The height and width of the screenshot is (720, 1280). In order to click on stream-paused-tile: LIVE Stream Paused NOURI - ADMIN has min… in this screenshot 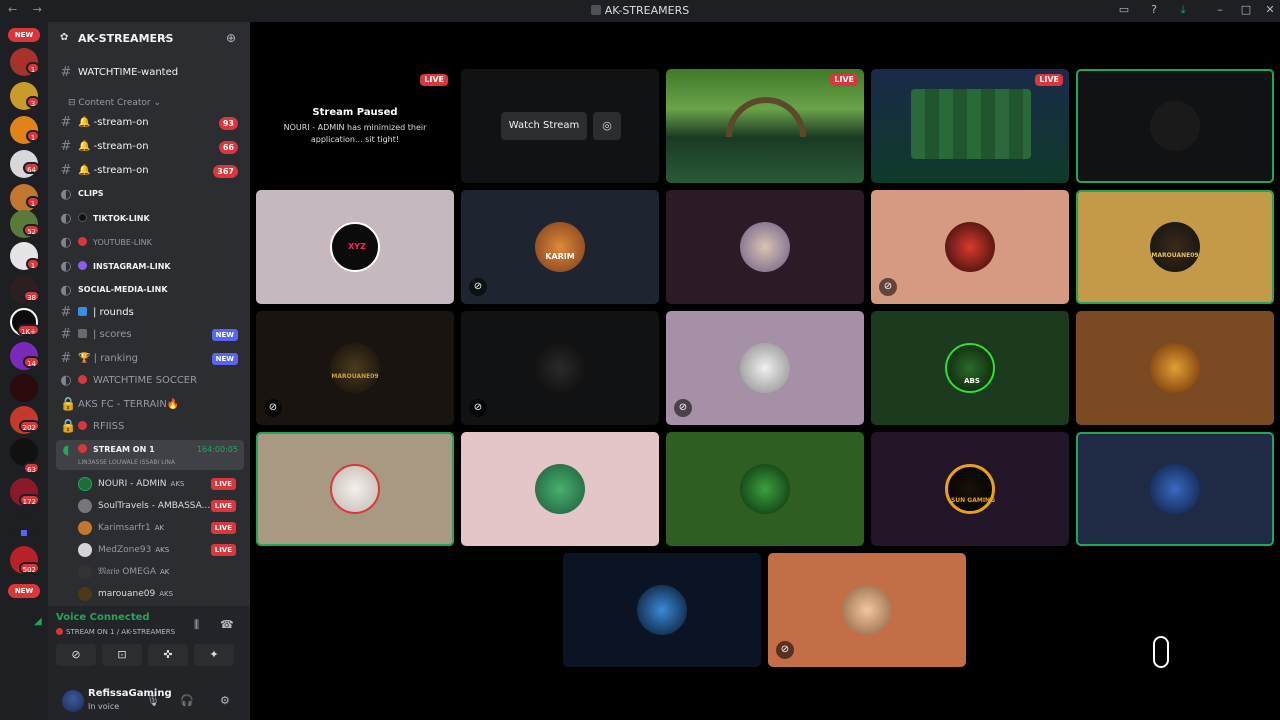, I will do `click(355, 126)`.